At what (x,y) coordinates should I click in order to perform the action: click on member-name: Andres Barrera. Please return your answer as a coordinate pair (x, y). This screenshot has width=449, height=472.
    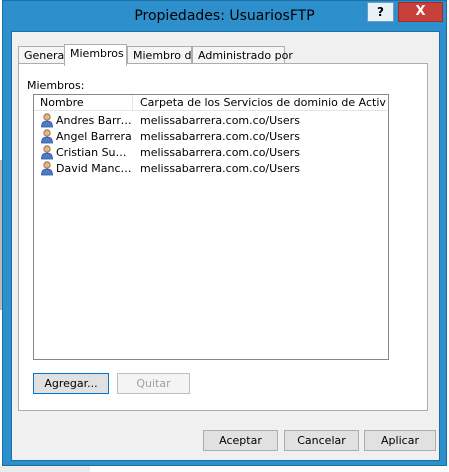
    Looking at the image, I should click on (94, 120).